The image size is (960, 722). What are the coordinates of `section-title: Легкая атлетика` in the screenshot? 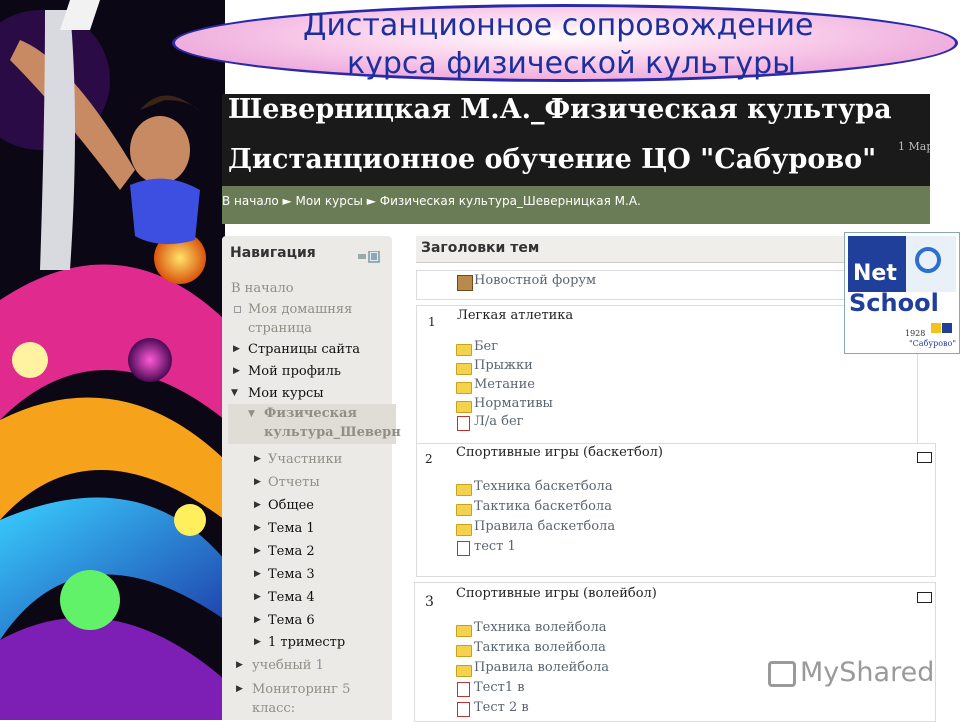 It's located at (515, 315).